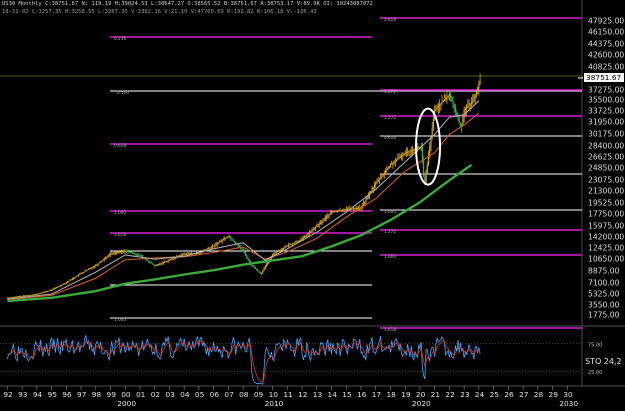 The height and width of the screenshot is (411, 625). Describe the element at coordinates (229, 394) in the screenshot. I see `time-axis-tick-label: 07` at that location.